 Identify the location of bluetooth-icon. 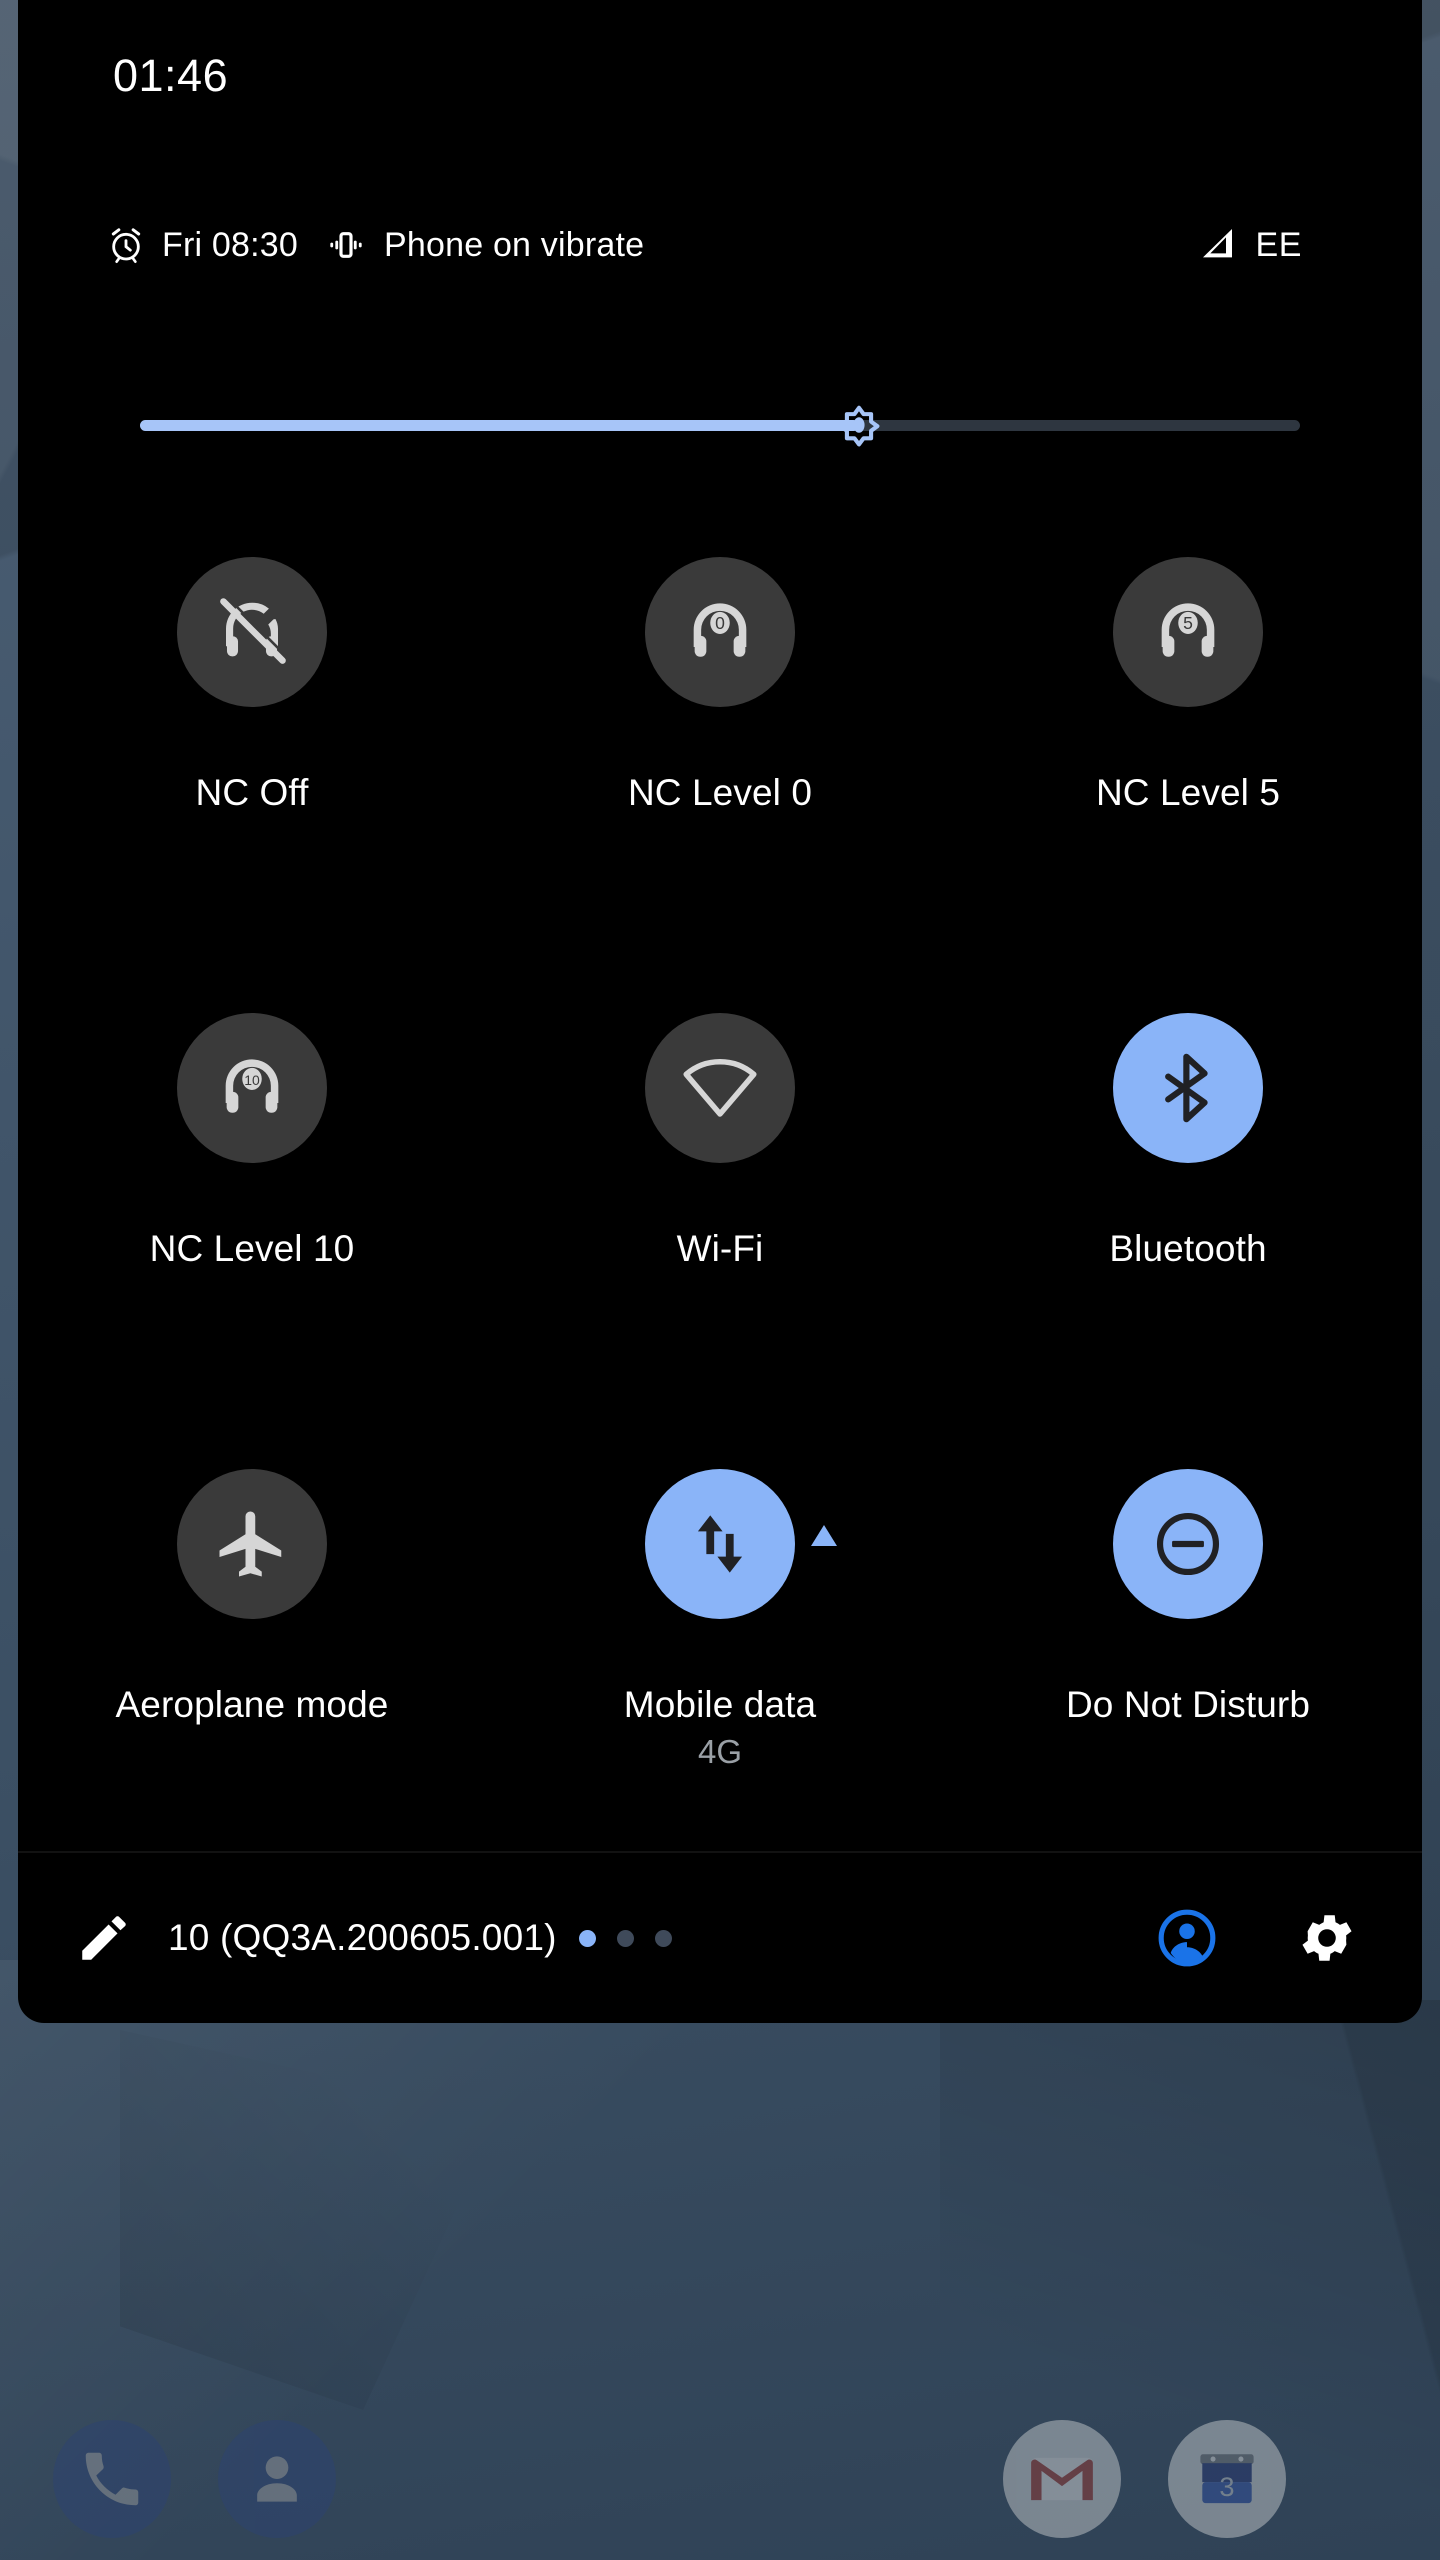
(1186, 1088).